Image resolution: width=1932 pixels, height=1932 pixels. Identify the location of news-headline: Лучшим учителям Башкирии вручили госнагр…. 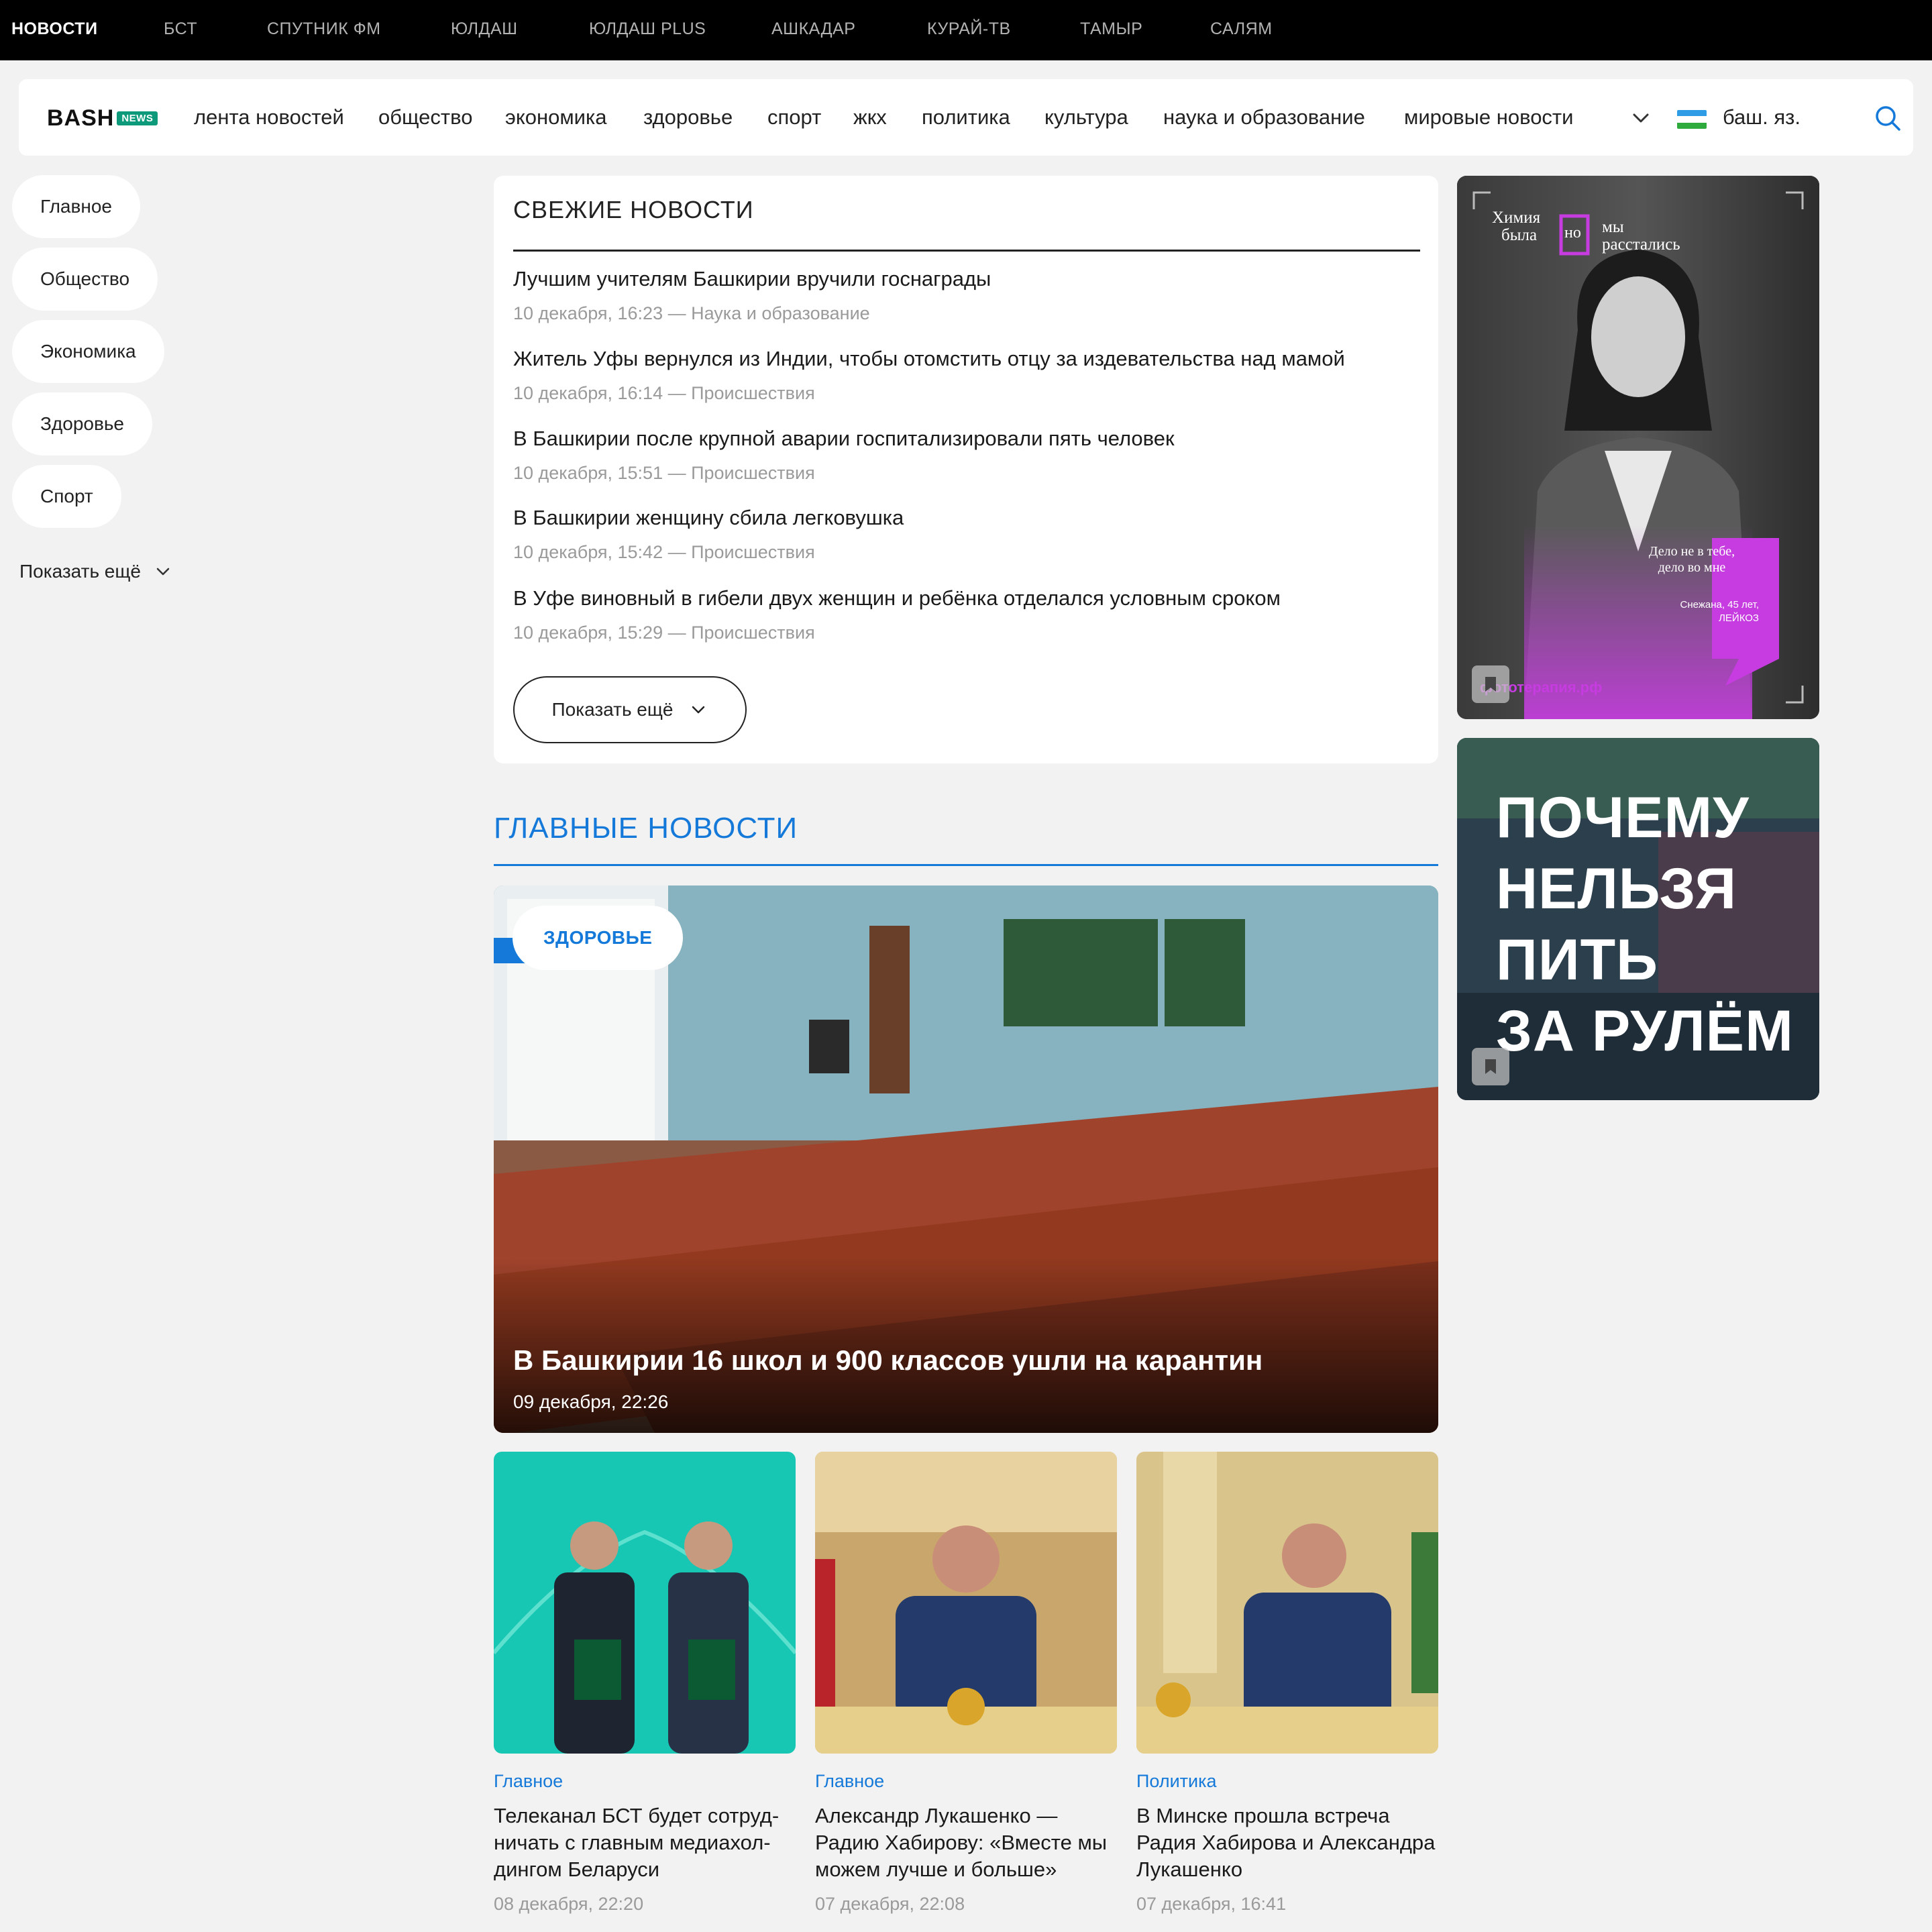
(969, 279).